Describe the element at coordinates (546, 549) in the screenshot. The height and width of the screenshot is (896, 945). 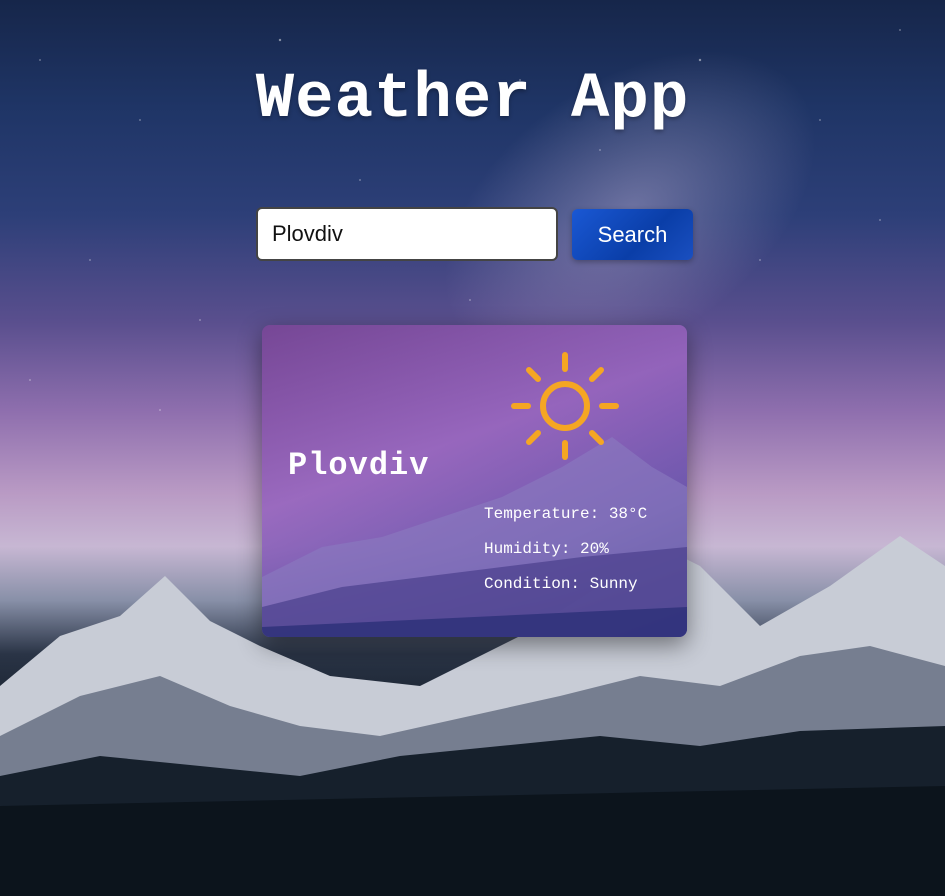
I see `humidity-text: Humidity: 20%` at that location.